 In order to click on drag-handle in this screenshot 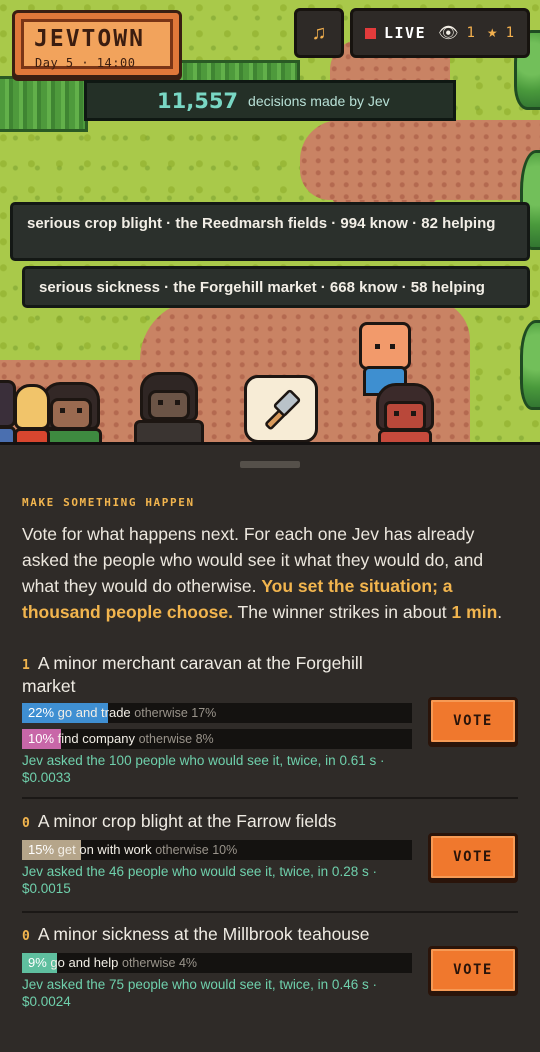, I will do `click(270, 464)`.